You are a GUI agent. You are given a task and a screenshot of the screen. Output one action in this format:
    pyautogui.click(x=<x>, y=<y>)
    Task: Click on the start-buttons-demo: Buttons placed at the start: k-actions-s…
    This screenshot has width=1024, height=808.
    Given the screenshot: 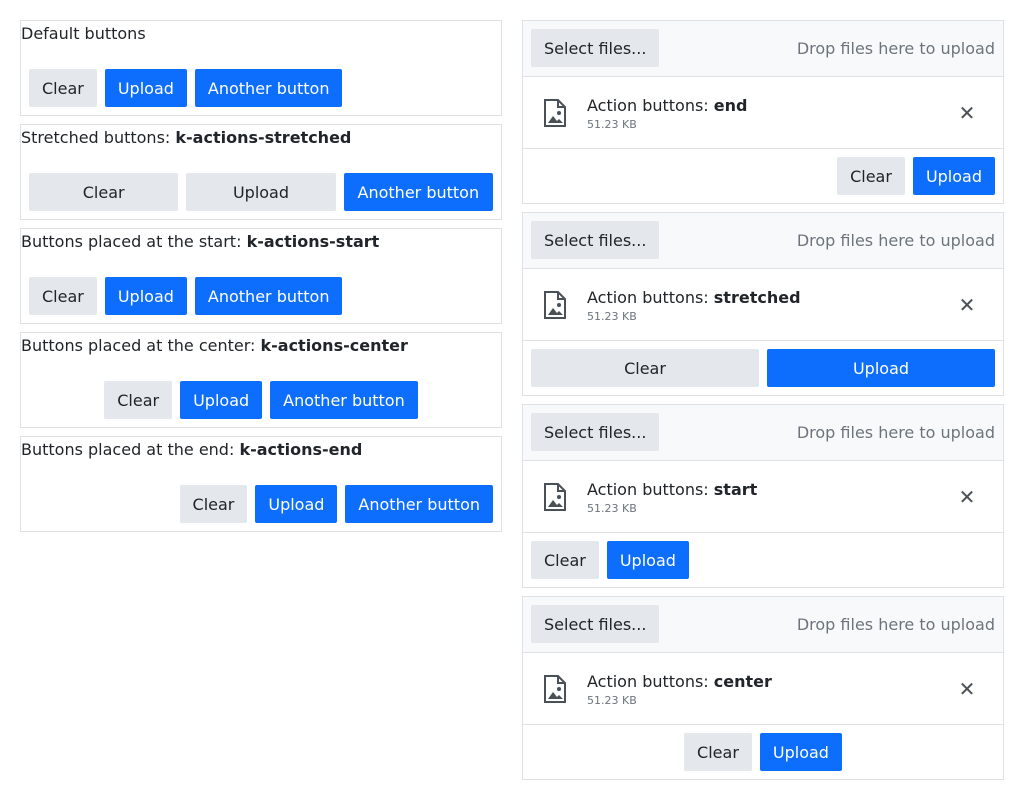 What is the action you would take?
    pyautogui.click(x=261, y=276)
    